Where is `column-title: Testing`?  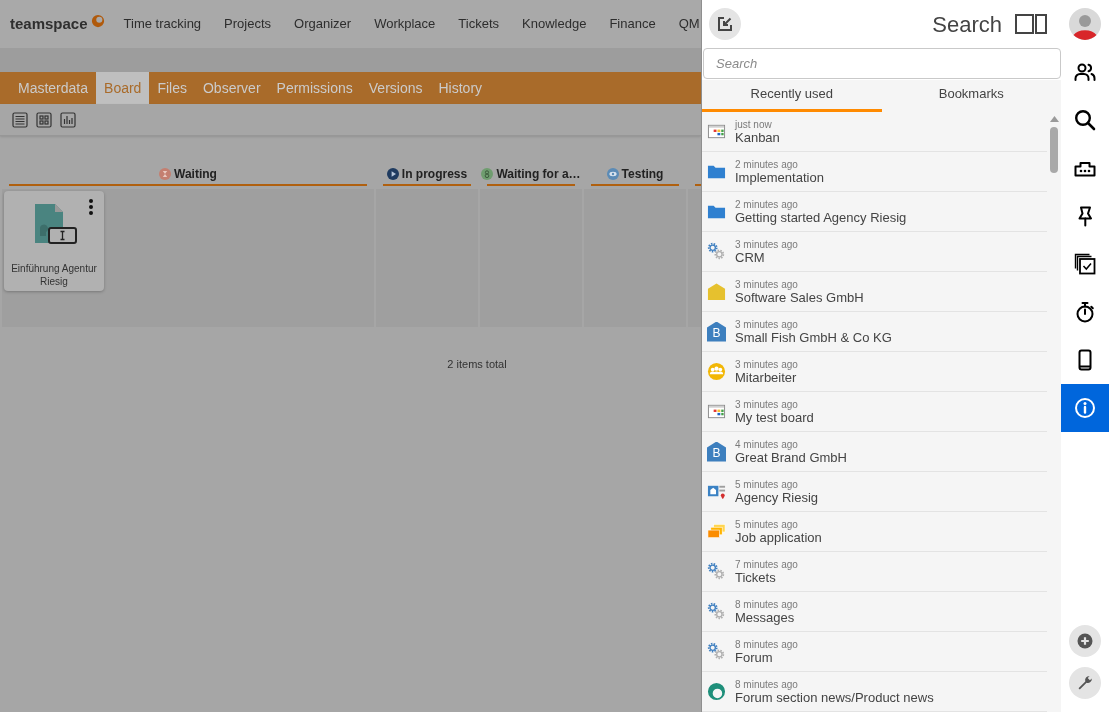
column-title: Testing is located at coordinates (642, 174).